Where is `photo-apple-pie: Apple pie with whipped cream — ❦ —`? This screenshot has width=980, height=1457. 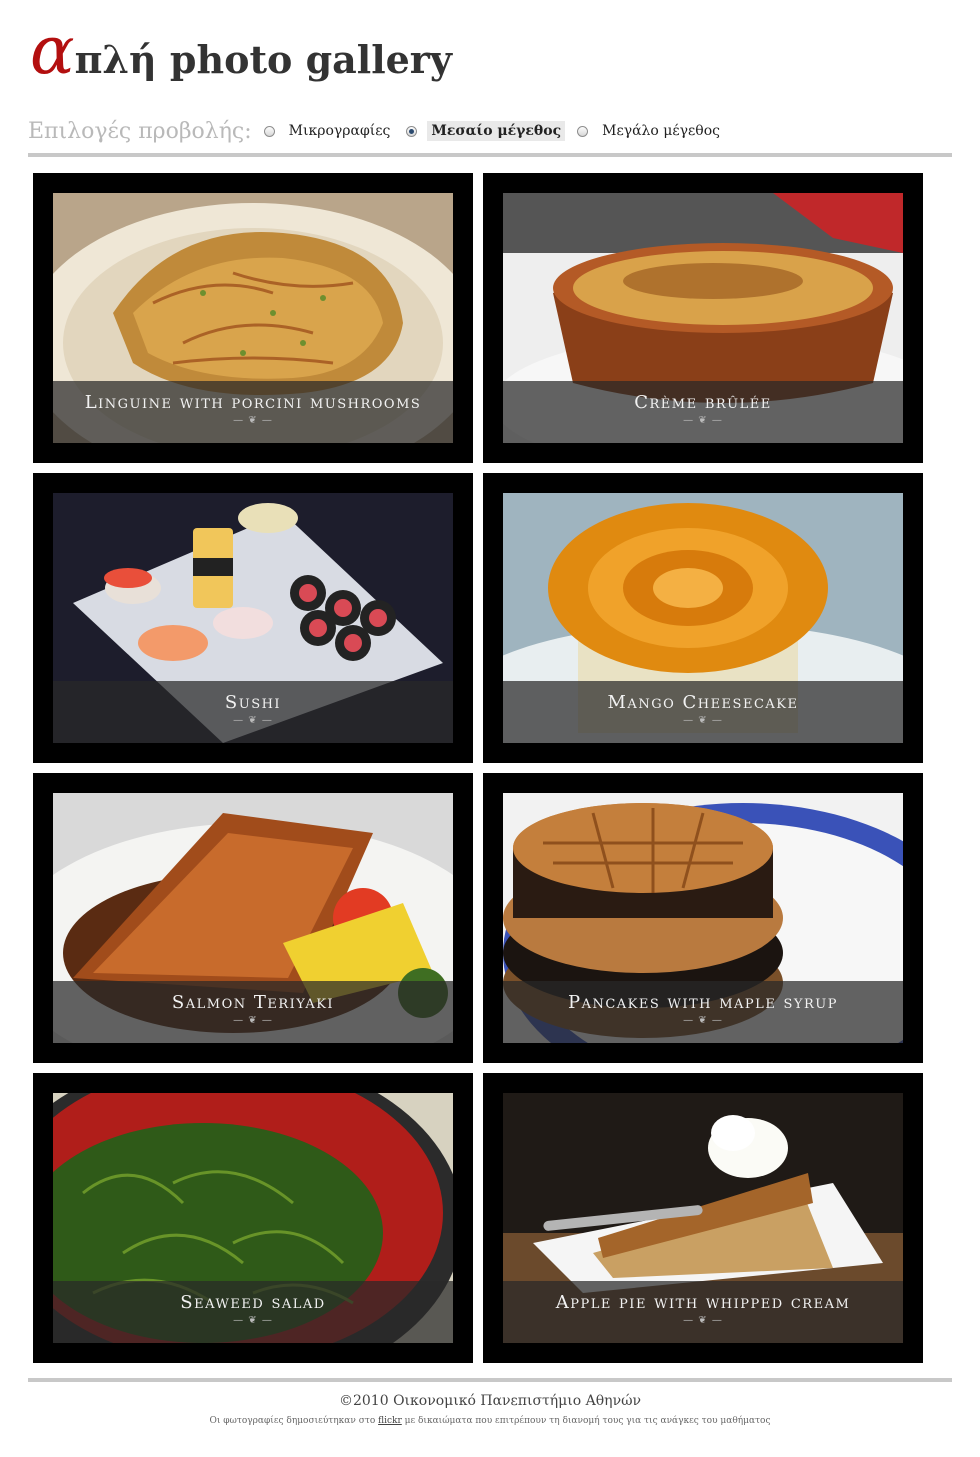 photo-apple-pie: Apple pie with whipped cream — ❦ — is located at coordinates (703, 1218).